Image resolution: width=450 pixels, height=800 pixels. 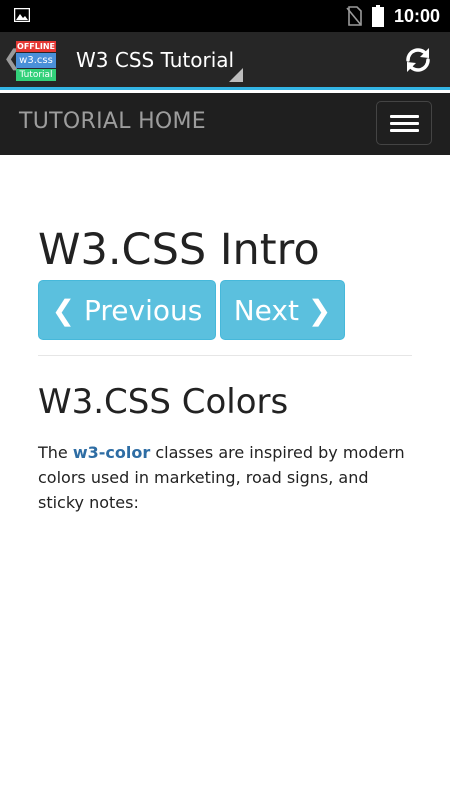 I want to click on section-title: W3.CSS Colors, so click(x=163, y=402).